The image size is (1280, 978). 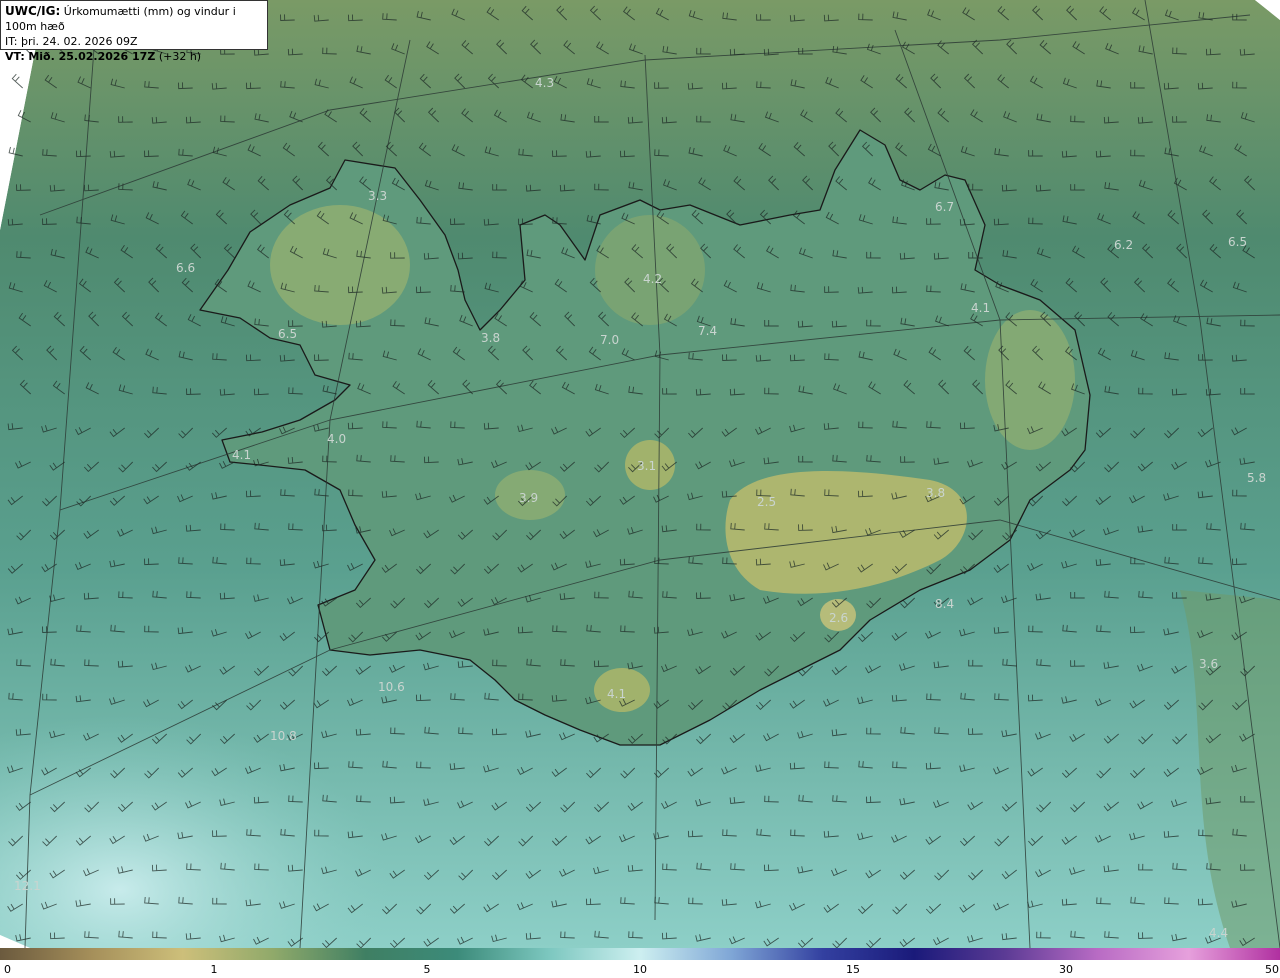 I want to click on colorbar-tick: 10, so click(x=640, y=969).